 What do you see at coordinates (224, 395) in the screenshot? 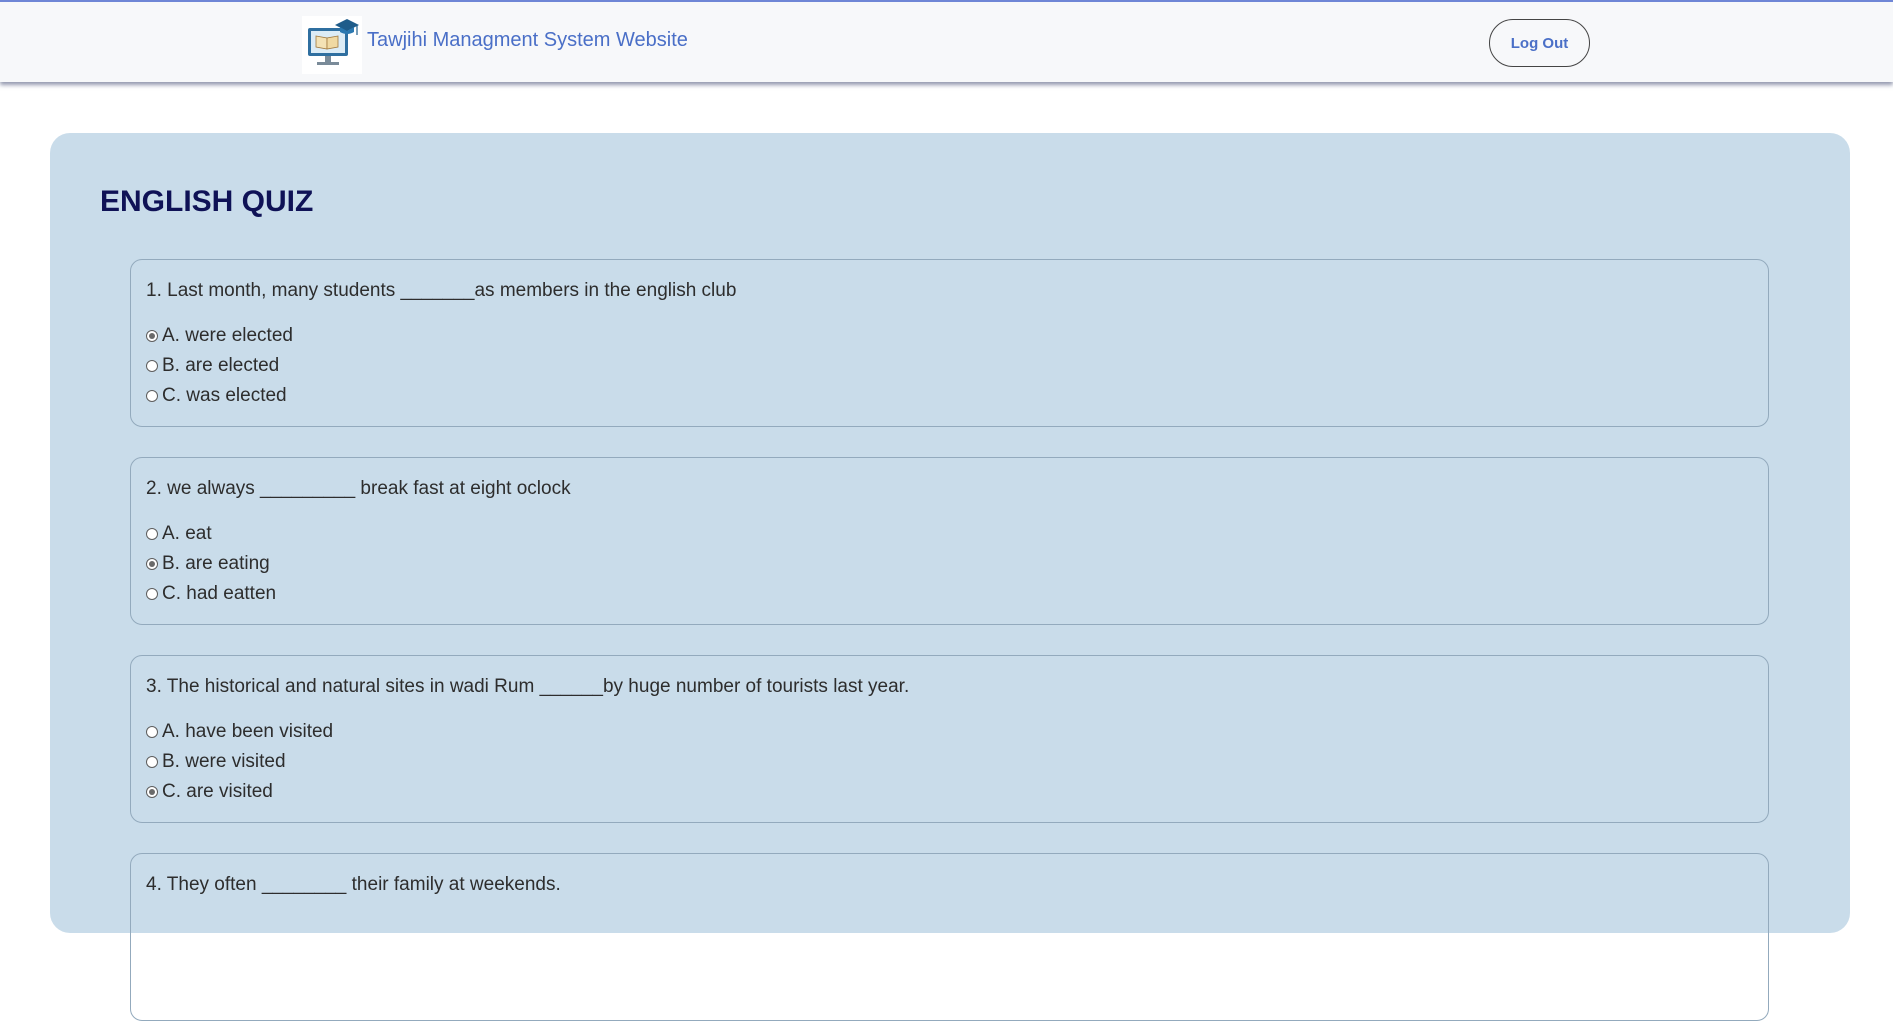
I see `option-label: C. was elected` at bounding box center [224, 395].